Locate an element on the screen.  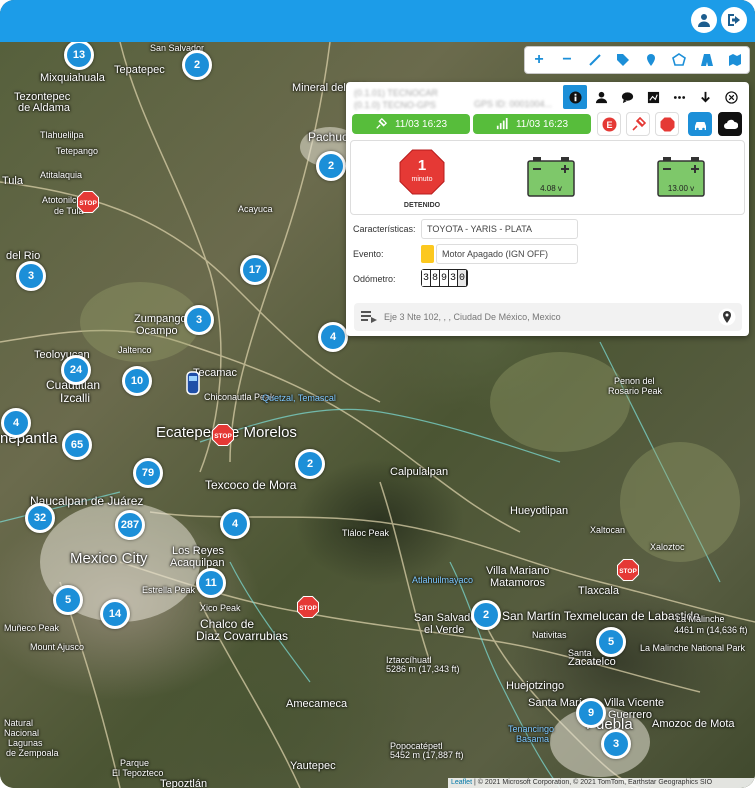
ruler-icon is located at coordinates (595, 60).